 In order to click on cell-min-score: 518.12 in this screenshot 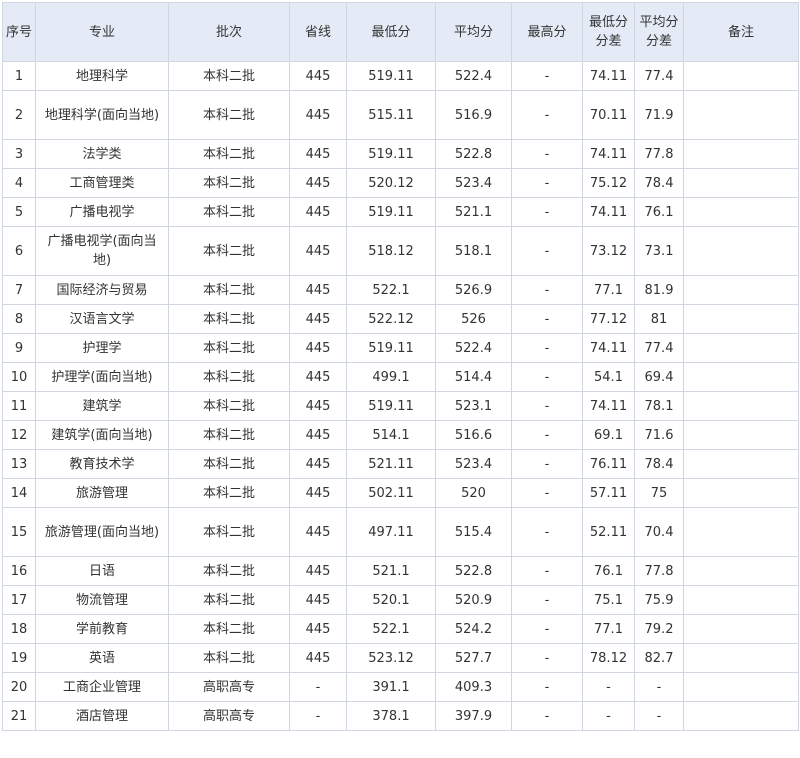, I will do `click(391, 251)`.